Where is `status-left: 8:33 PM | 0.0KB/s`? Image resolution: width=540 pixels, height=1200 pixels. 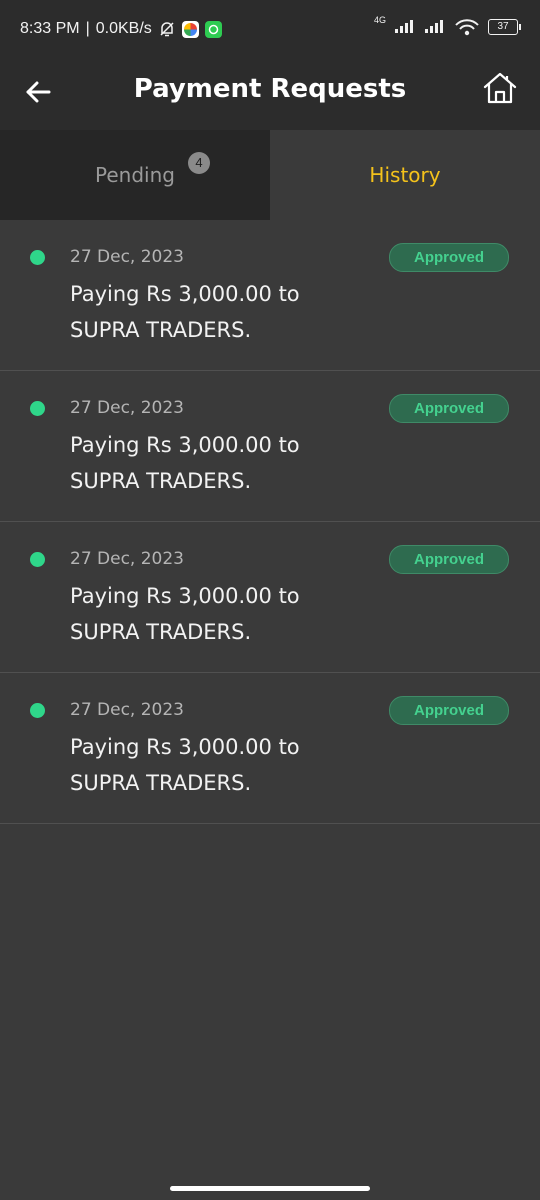 status-left: 8:33 PM | 0.0KB/s is located at coordinates (121, 29).